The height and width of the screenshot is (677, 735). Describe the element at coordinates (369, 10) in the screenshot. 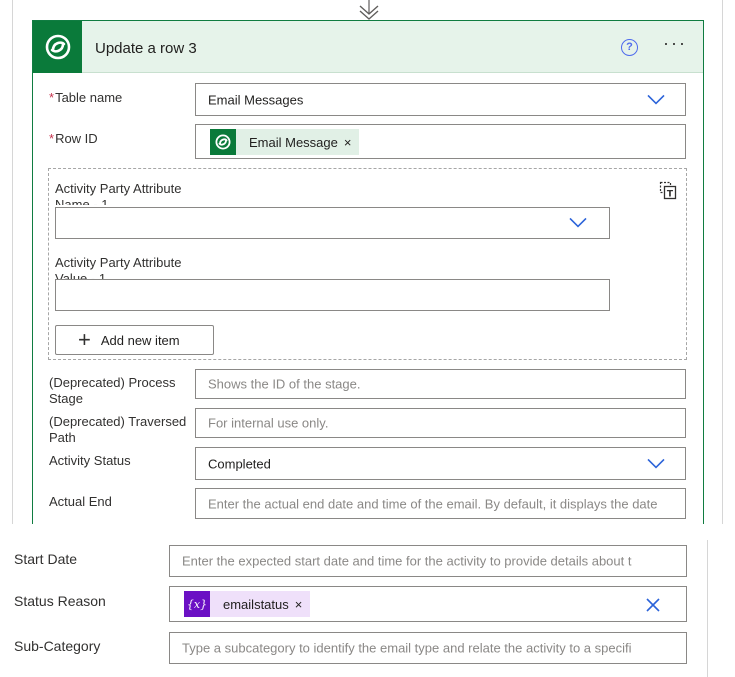

I see `connector-arrow-icon` at that location.